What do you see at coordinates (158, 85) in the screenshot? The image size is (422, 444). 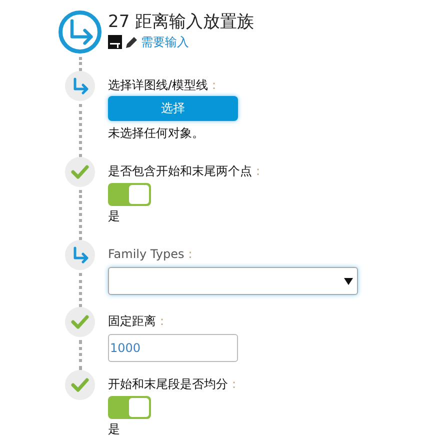 I see `field-label: 选择详图线/模型线` at bounding box center [158, 85].